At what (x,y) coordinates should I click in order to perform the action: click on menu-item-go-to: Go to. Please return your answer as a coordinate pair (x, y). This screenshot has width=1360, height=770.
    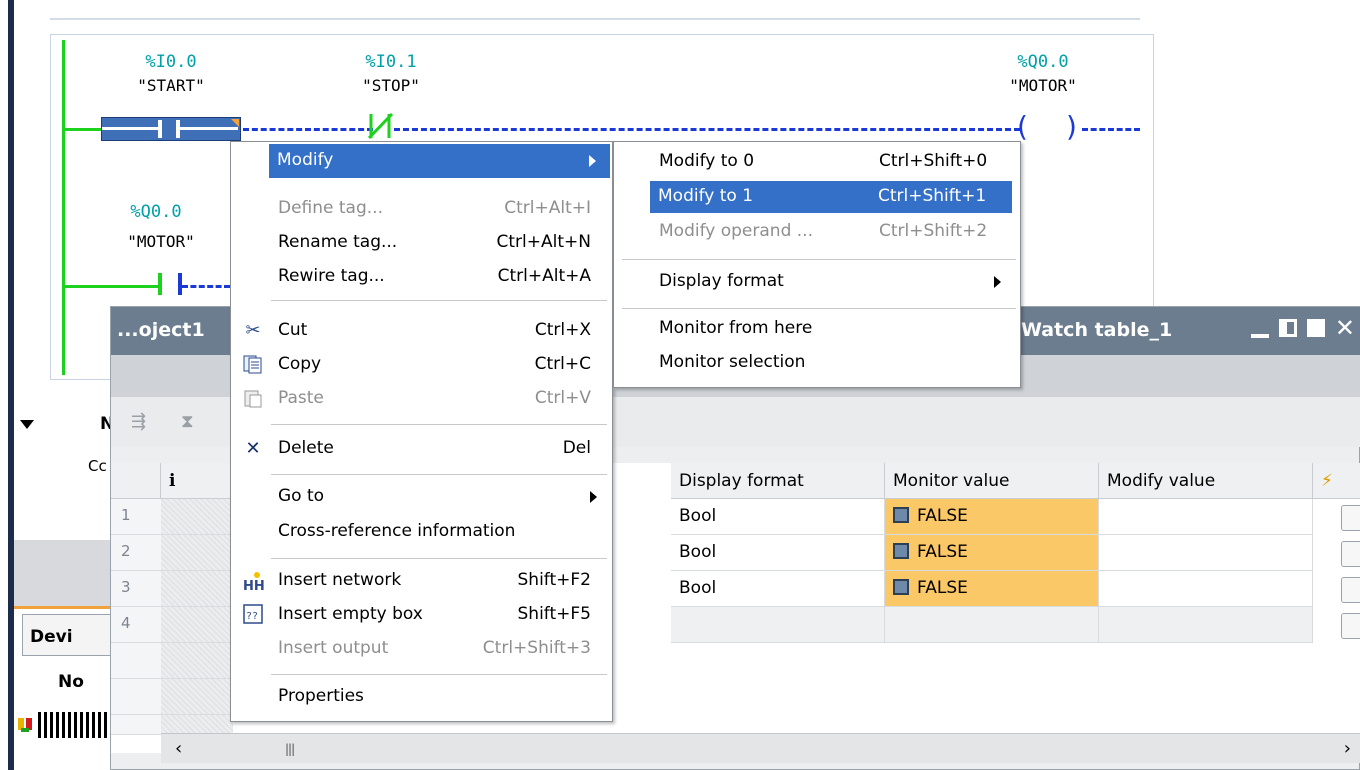
    Looking at the image, I should click on (421, 497).